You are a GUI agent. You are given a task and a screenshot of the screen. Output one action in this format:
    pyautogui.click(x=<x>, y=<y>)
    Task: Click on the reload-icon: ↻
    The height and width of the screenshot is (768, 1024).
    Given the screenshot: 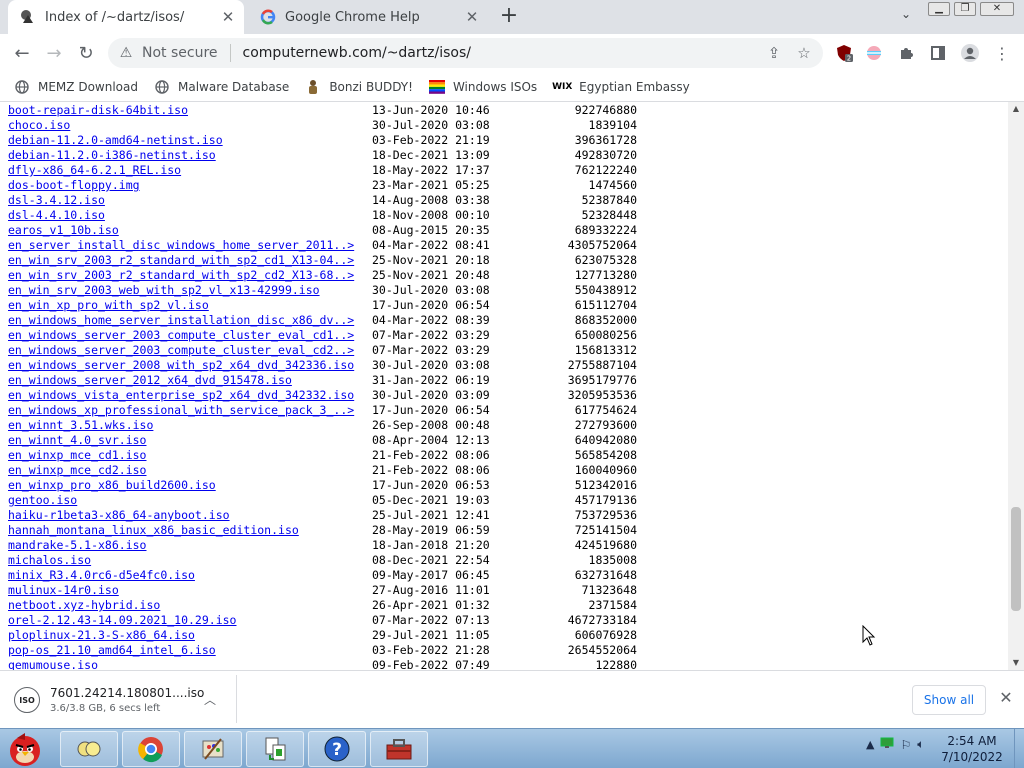 What is the action you would take?
    pyautogui.click(x=86, y=53)
    